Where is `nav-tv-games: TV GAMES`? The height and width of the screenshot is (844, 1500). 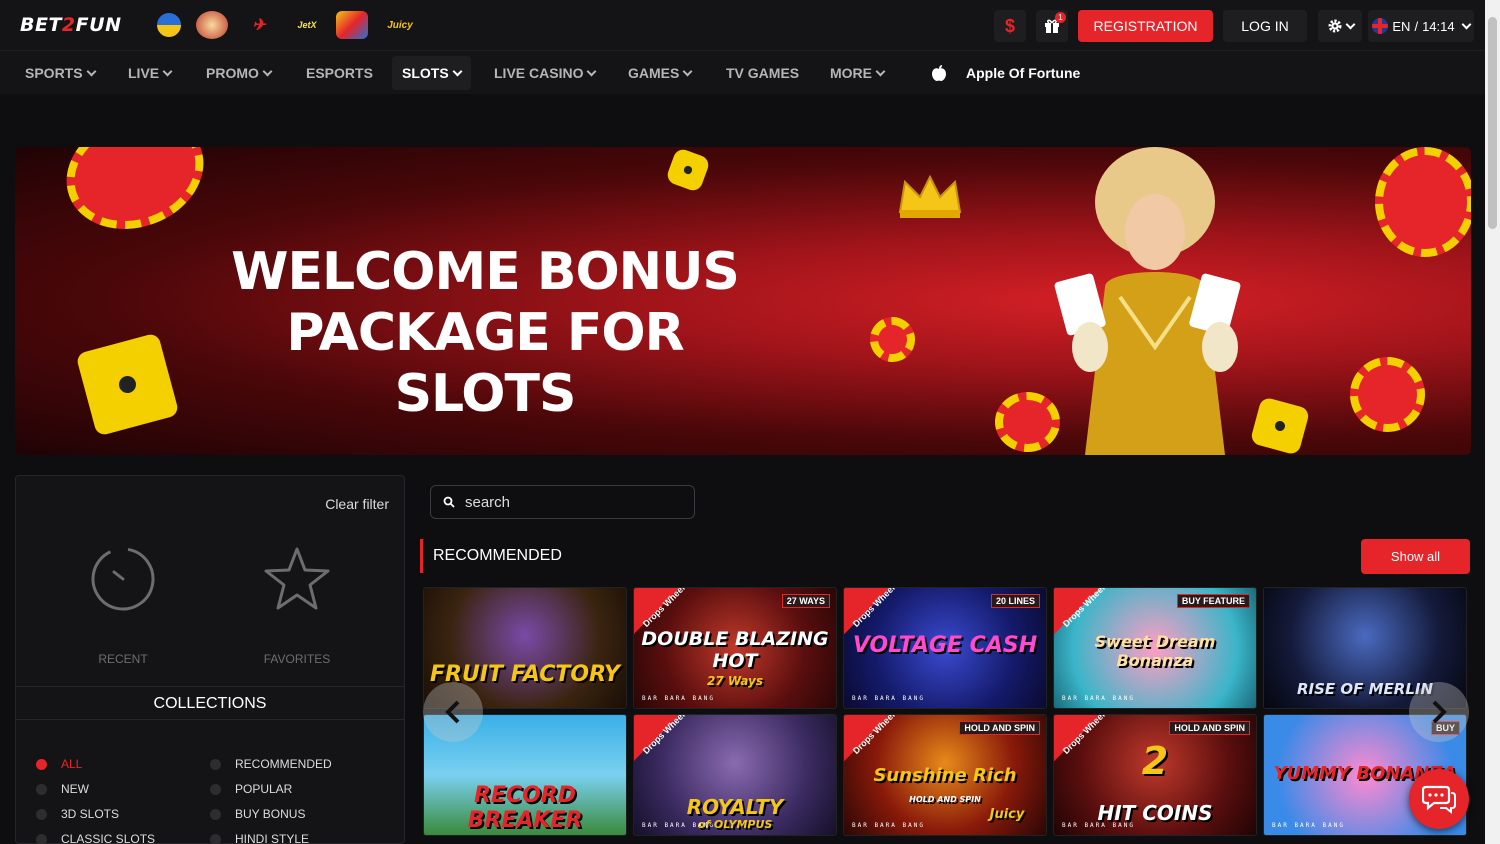
nav-tv-games: TV GAMES is located at coordinates (762, 73).